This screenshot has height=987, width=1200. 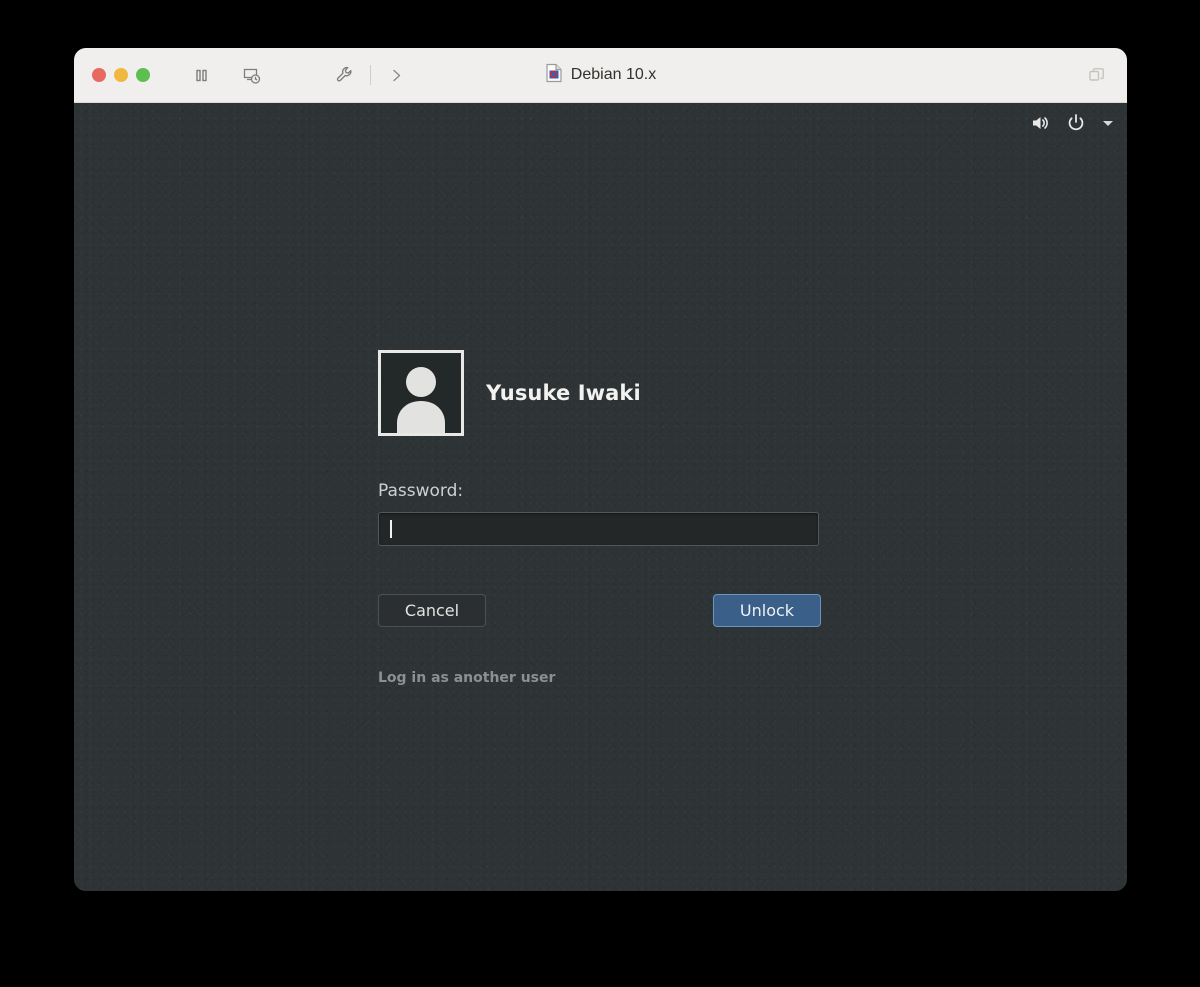 What do you see at coordinates (345, 75) in the screenshot?
I see `wrench-icon` at bounding box center [345, 75].